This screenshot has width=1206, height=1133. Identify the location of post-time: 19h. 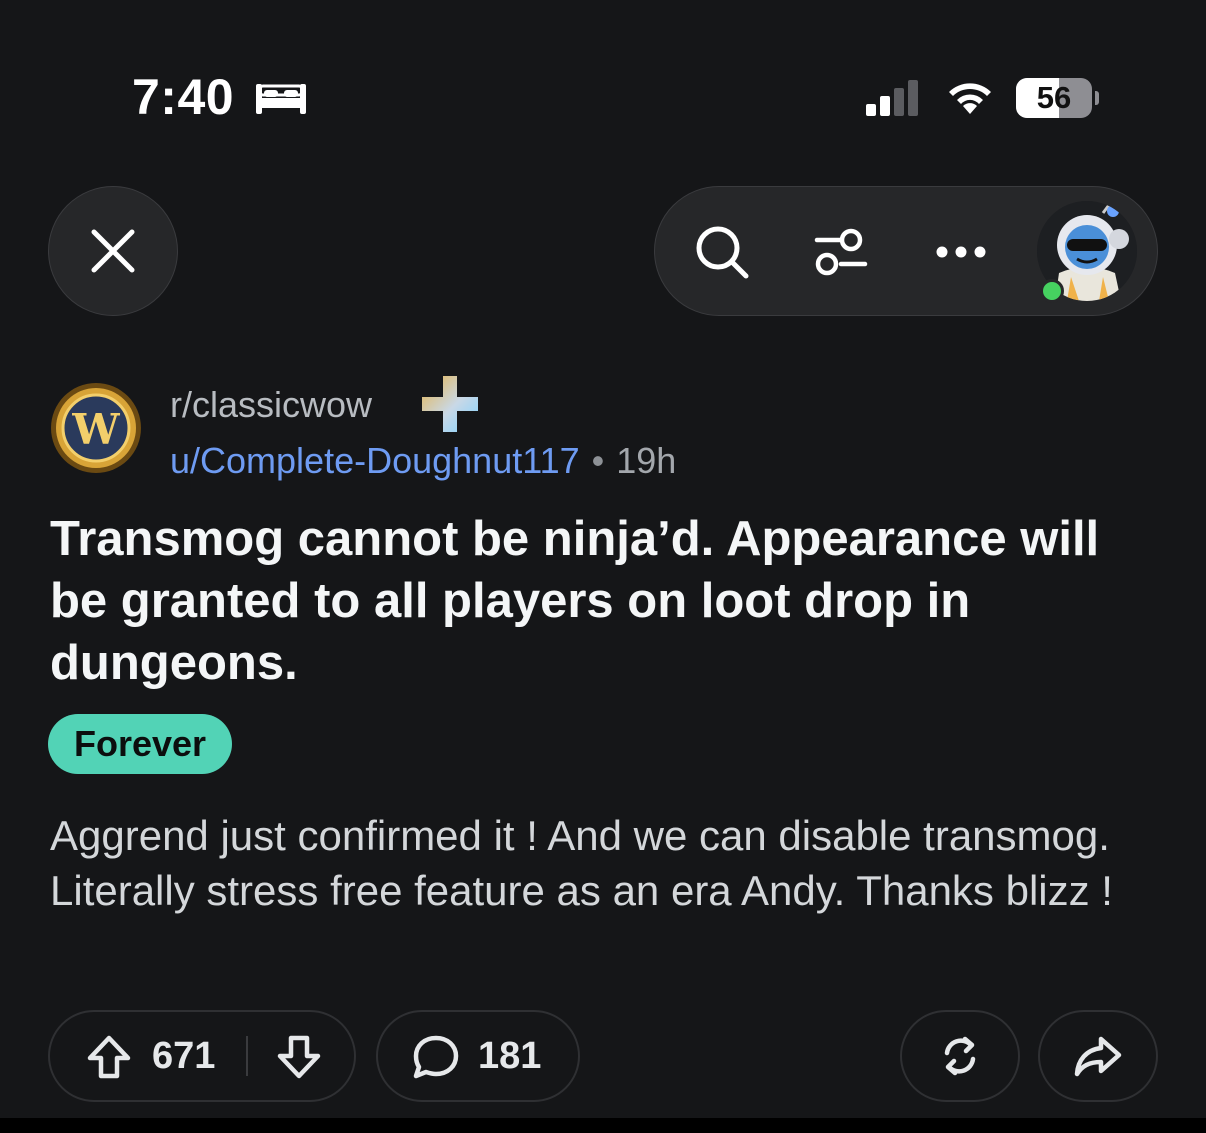
(646, 460).